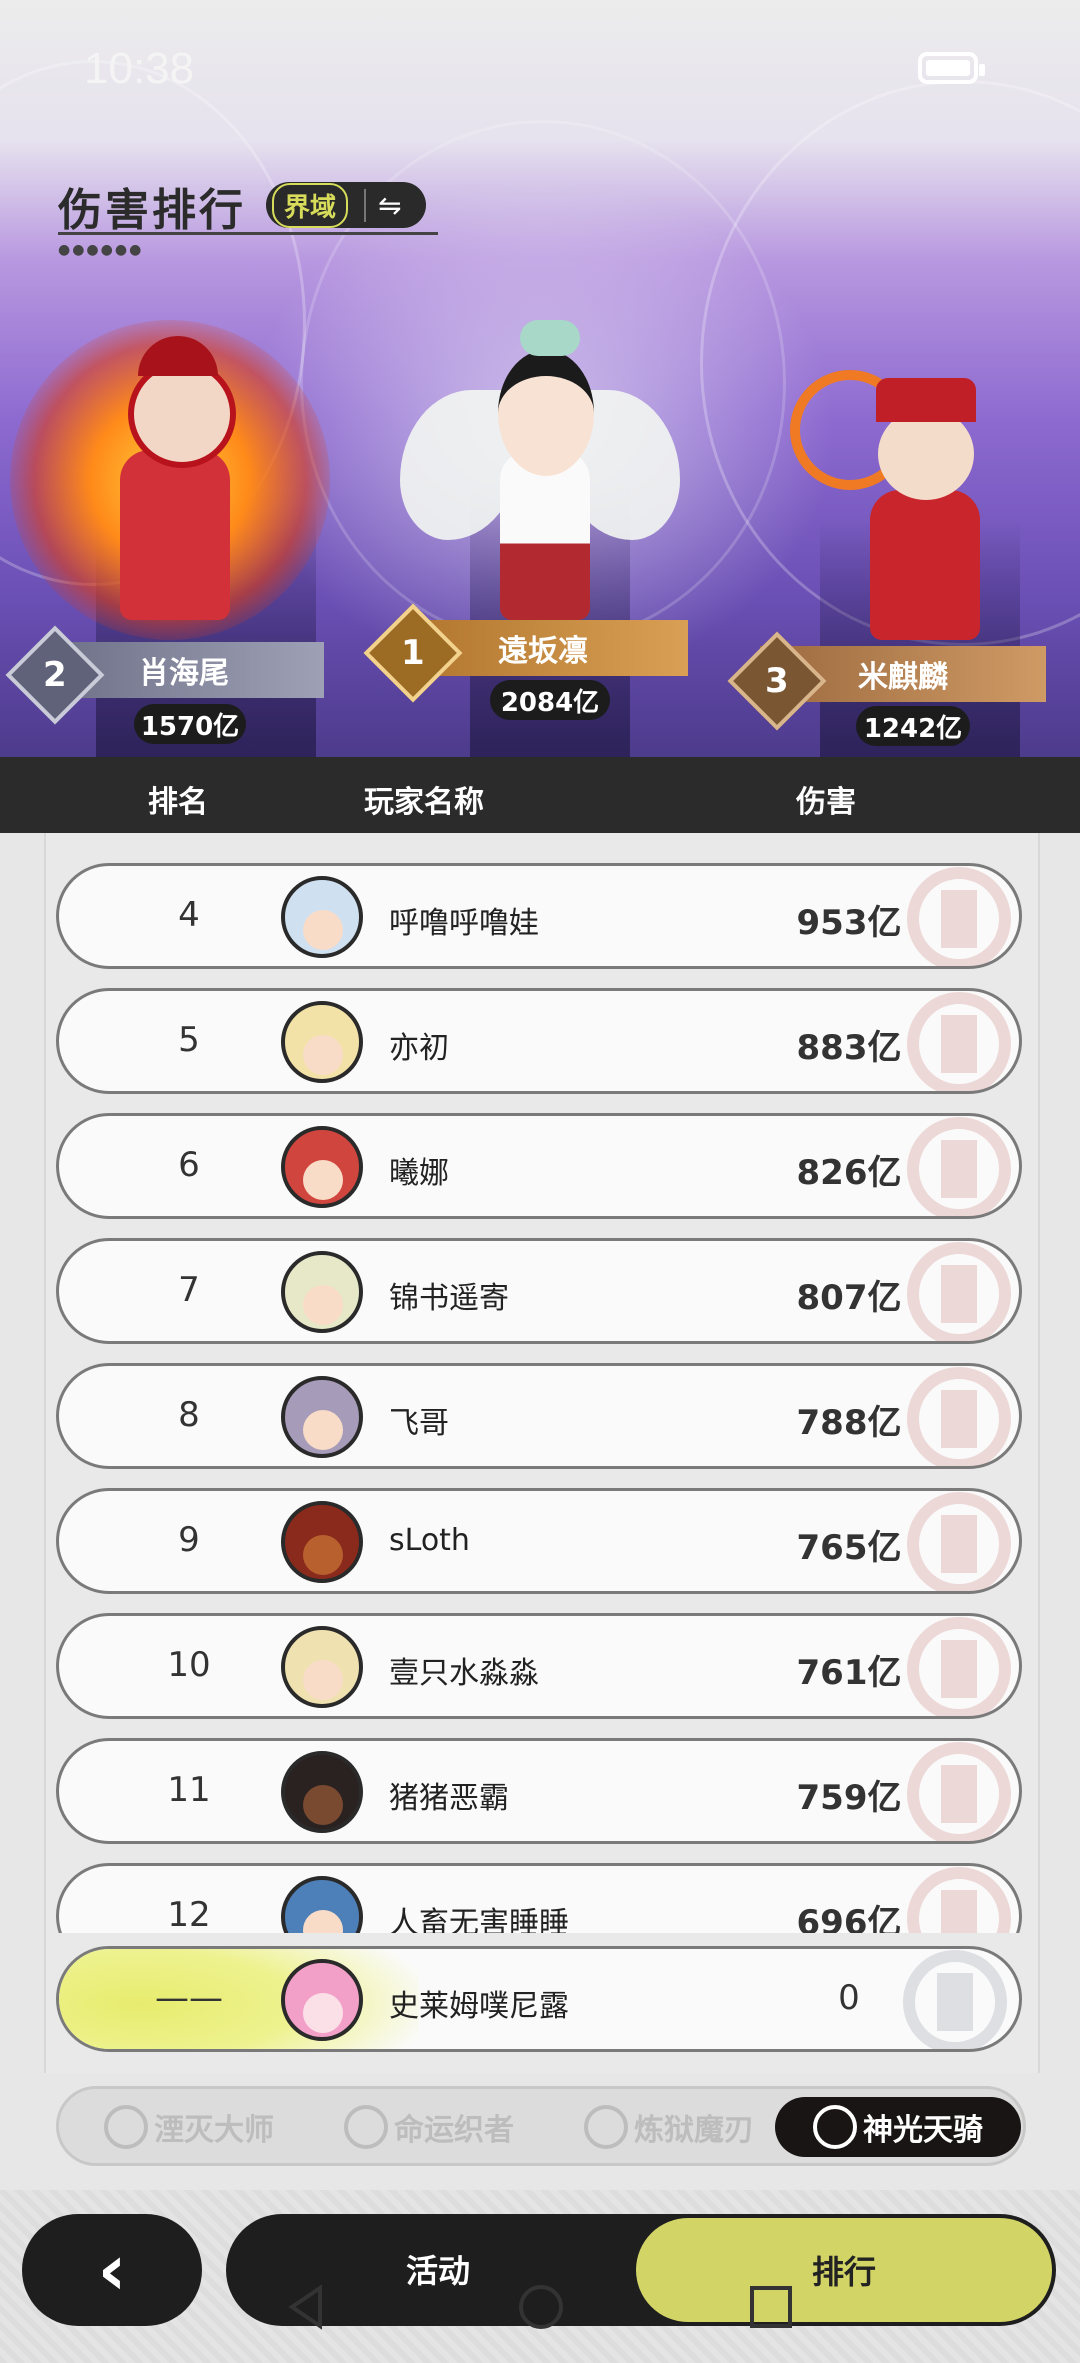 The height and width of the screenshot is (2363, 1080). Describe the element at coordinates (849, 1918) in the screenshot. I see `row-damage: 696亿` at that location.